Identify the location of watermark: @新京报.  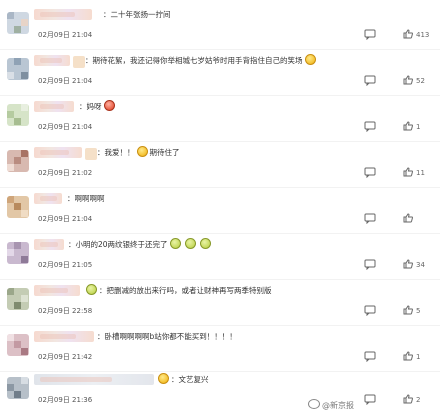
(331, 405).